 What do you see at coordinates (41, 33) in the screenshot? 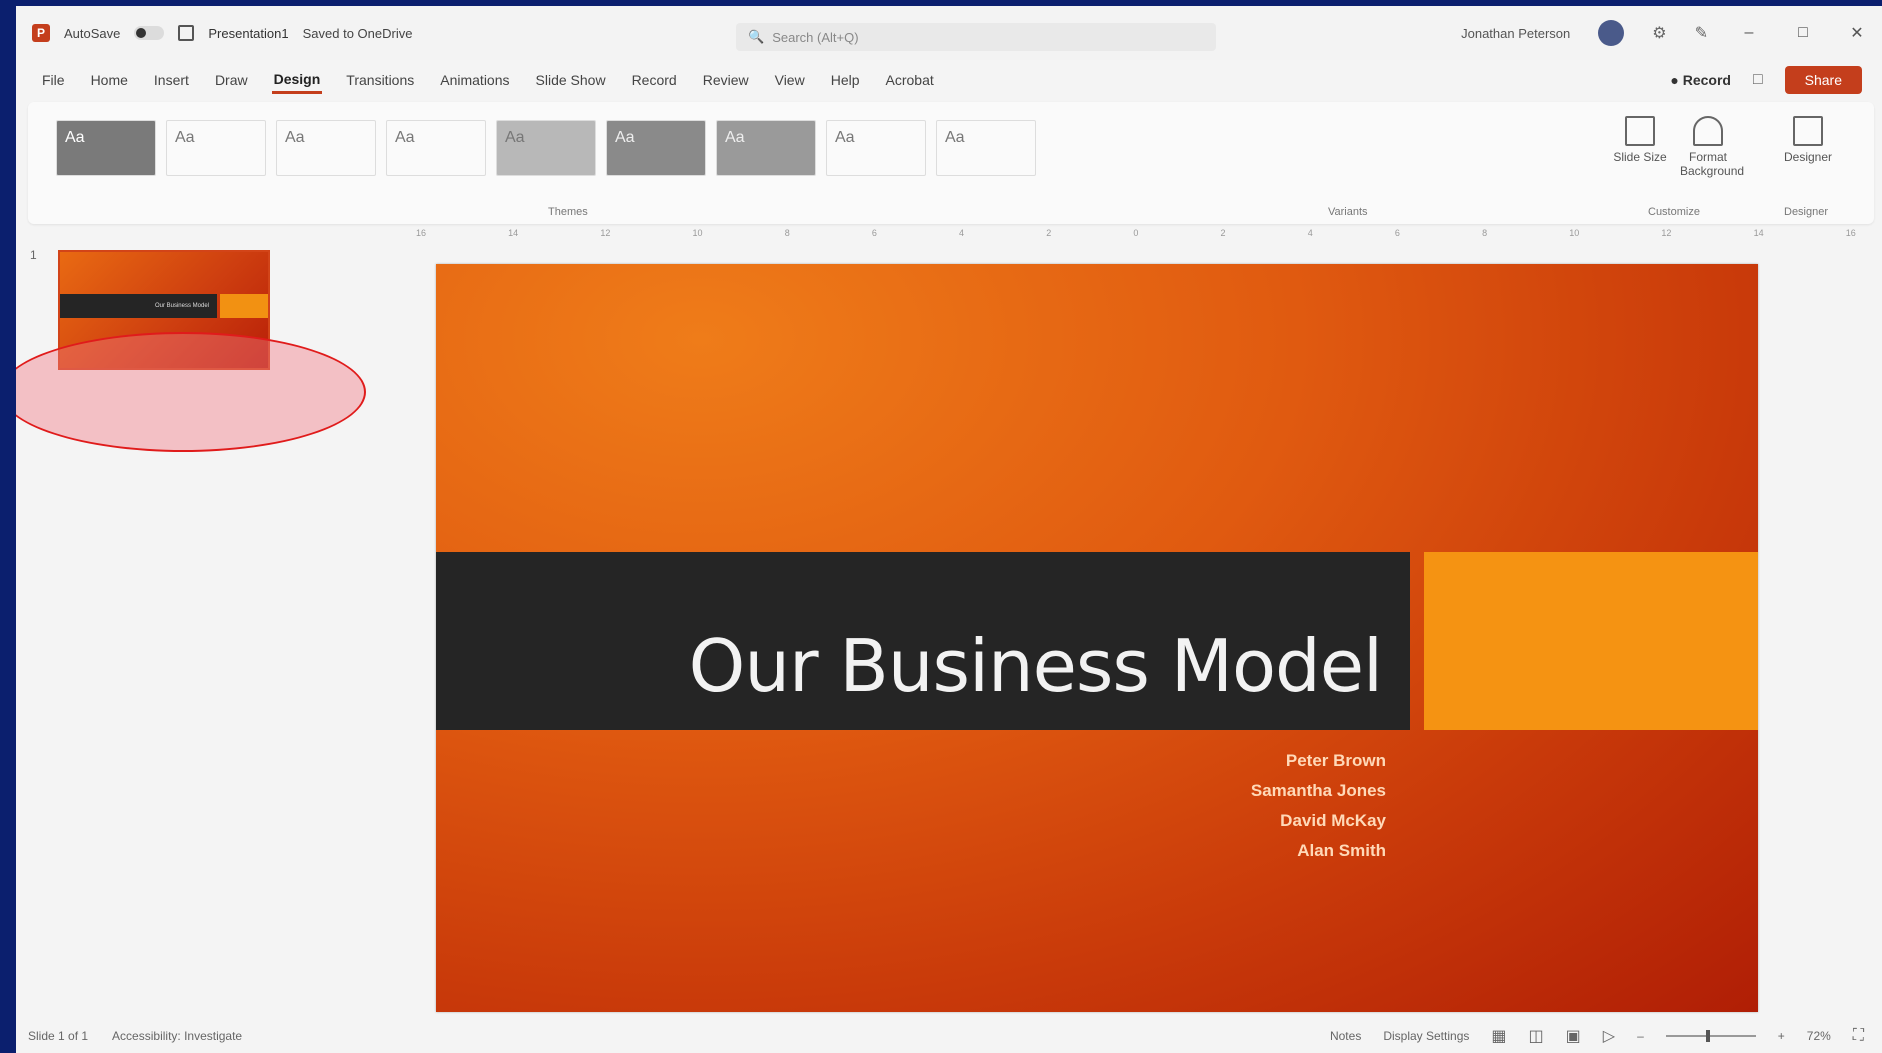
I see `powerpoint-logo-icon: P` at bounding box center [41, 33].